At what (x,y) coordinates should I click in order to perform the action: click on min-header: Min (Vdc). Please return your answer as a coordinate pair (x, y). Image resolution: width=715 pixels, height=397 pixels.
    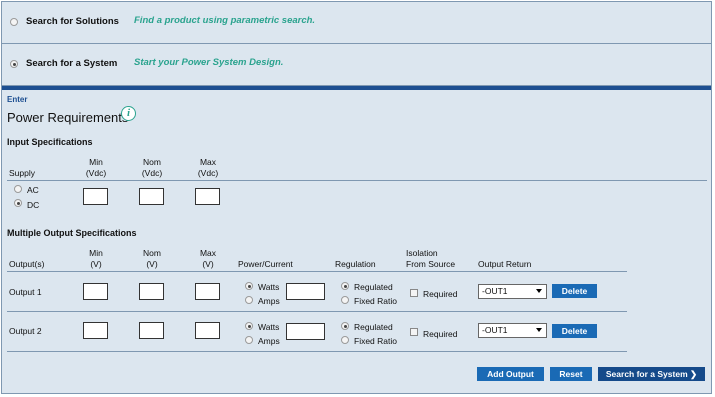
    Looking at the image, I should click on (96, 167).